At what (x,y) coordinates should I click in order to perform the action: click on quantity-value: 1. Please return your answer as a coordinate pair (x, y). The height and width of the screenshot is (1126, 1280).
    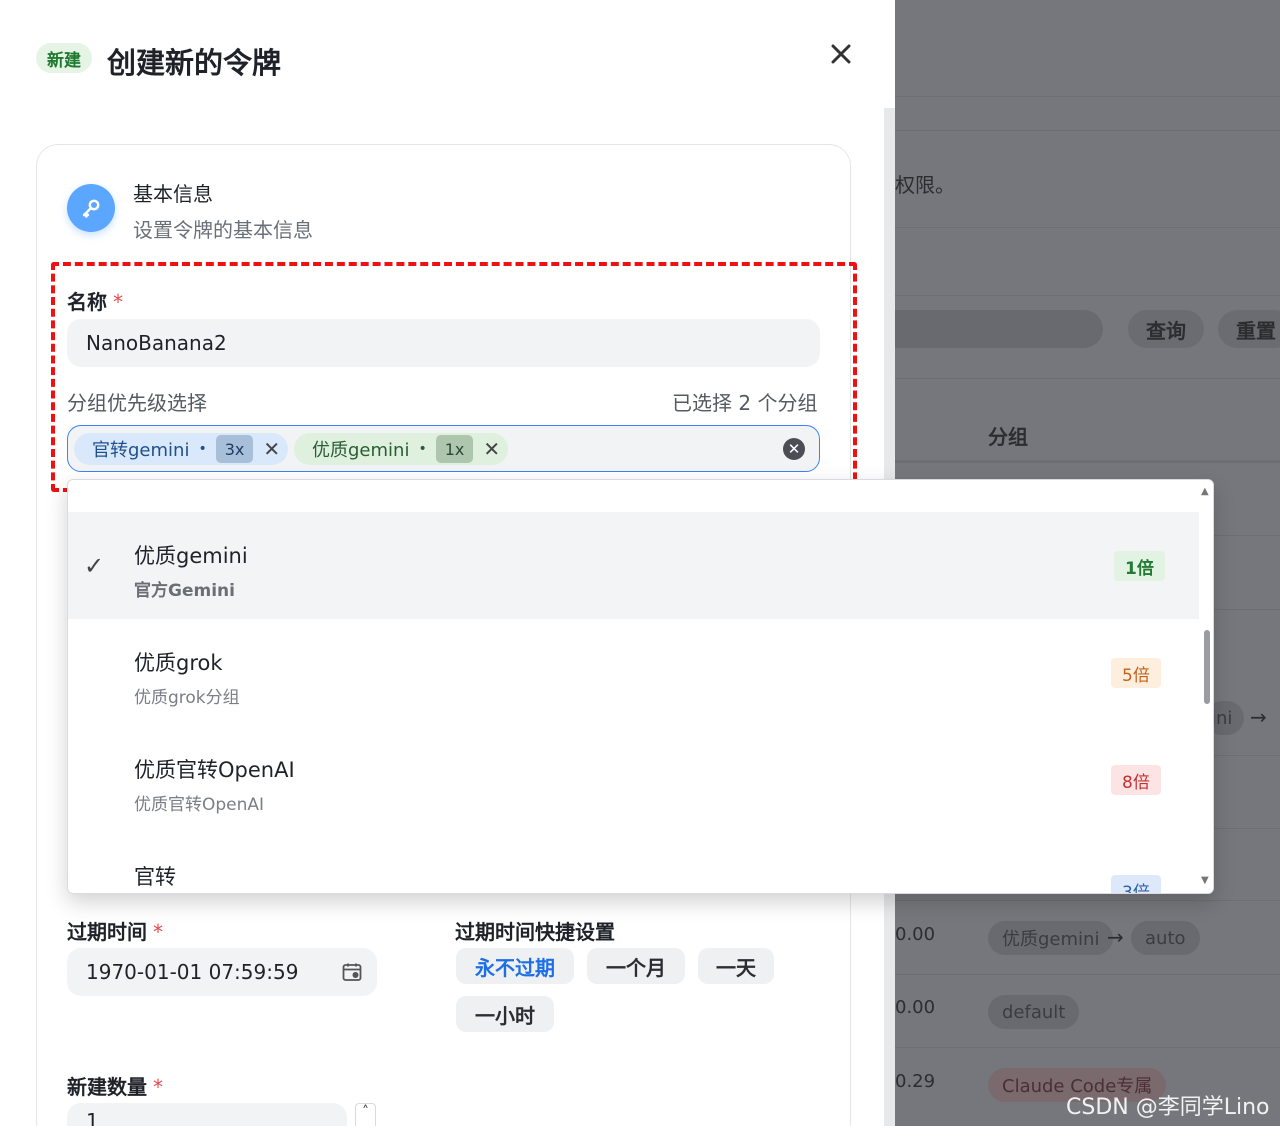
    Looking at the image, I should click on (92, 1117).